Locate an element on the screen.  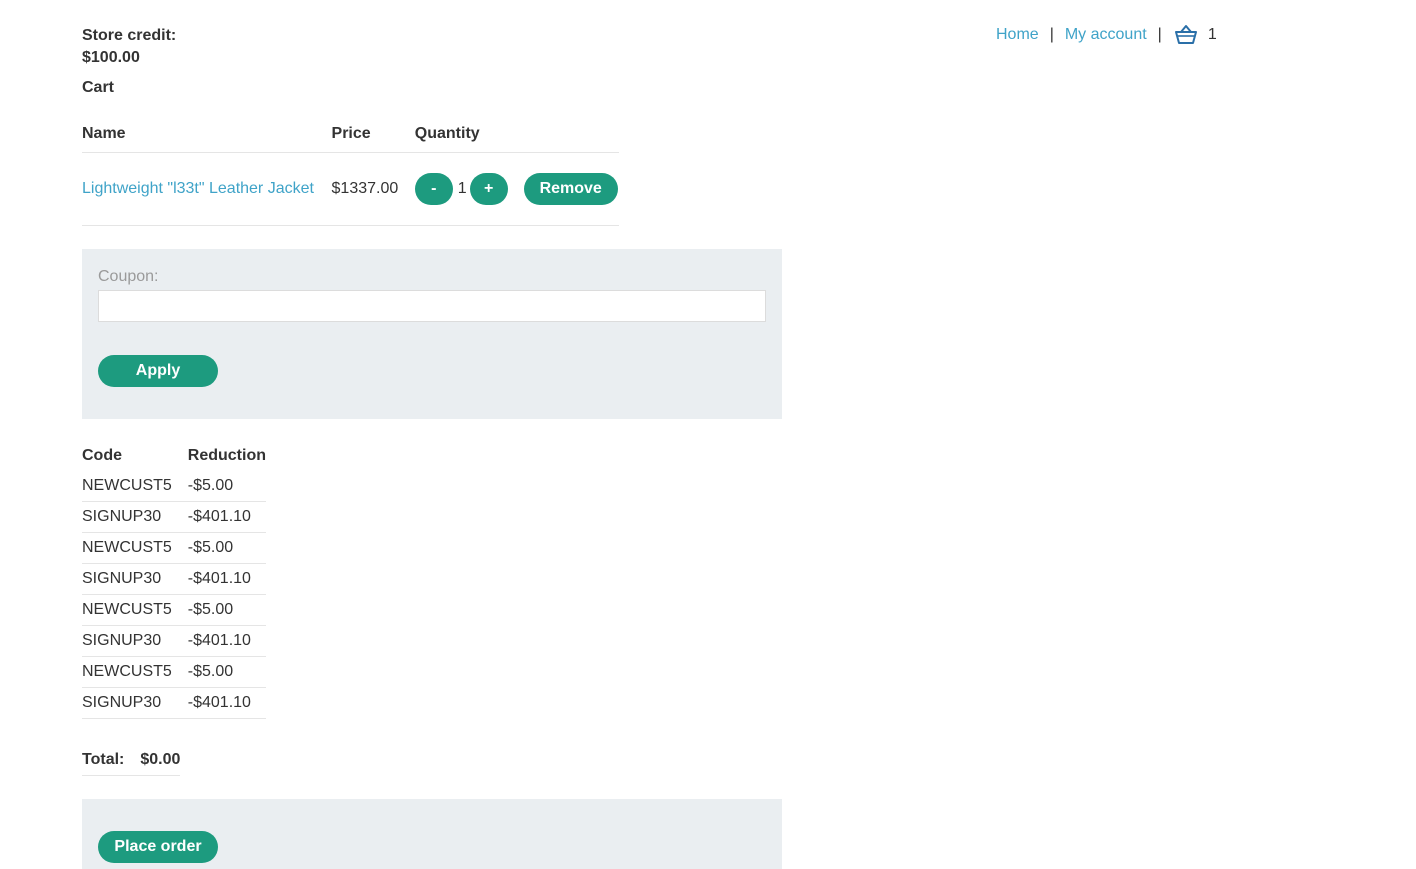
basket-icon-svg is located at coordinates (1185, 34).